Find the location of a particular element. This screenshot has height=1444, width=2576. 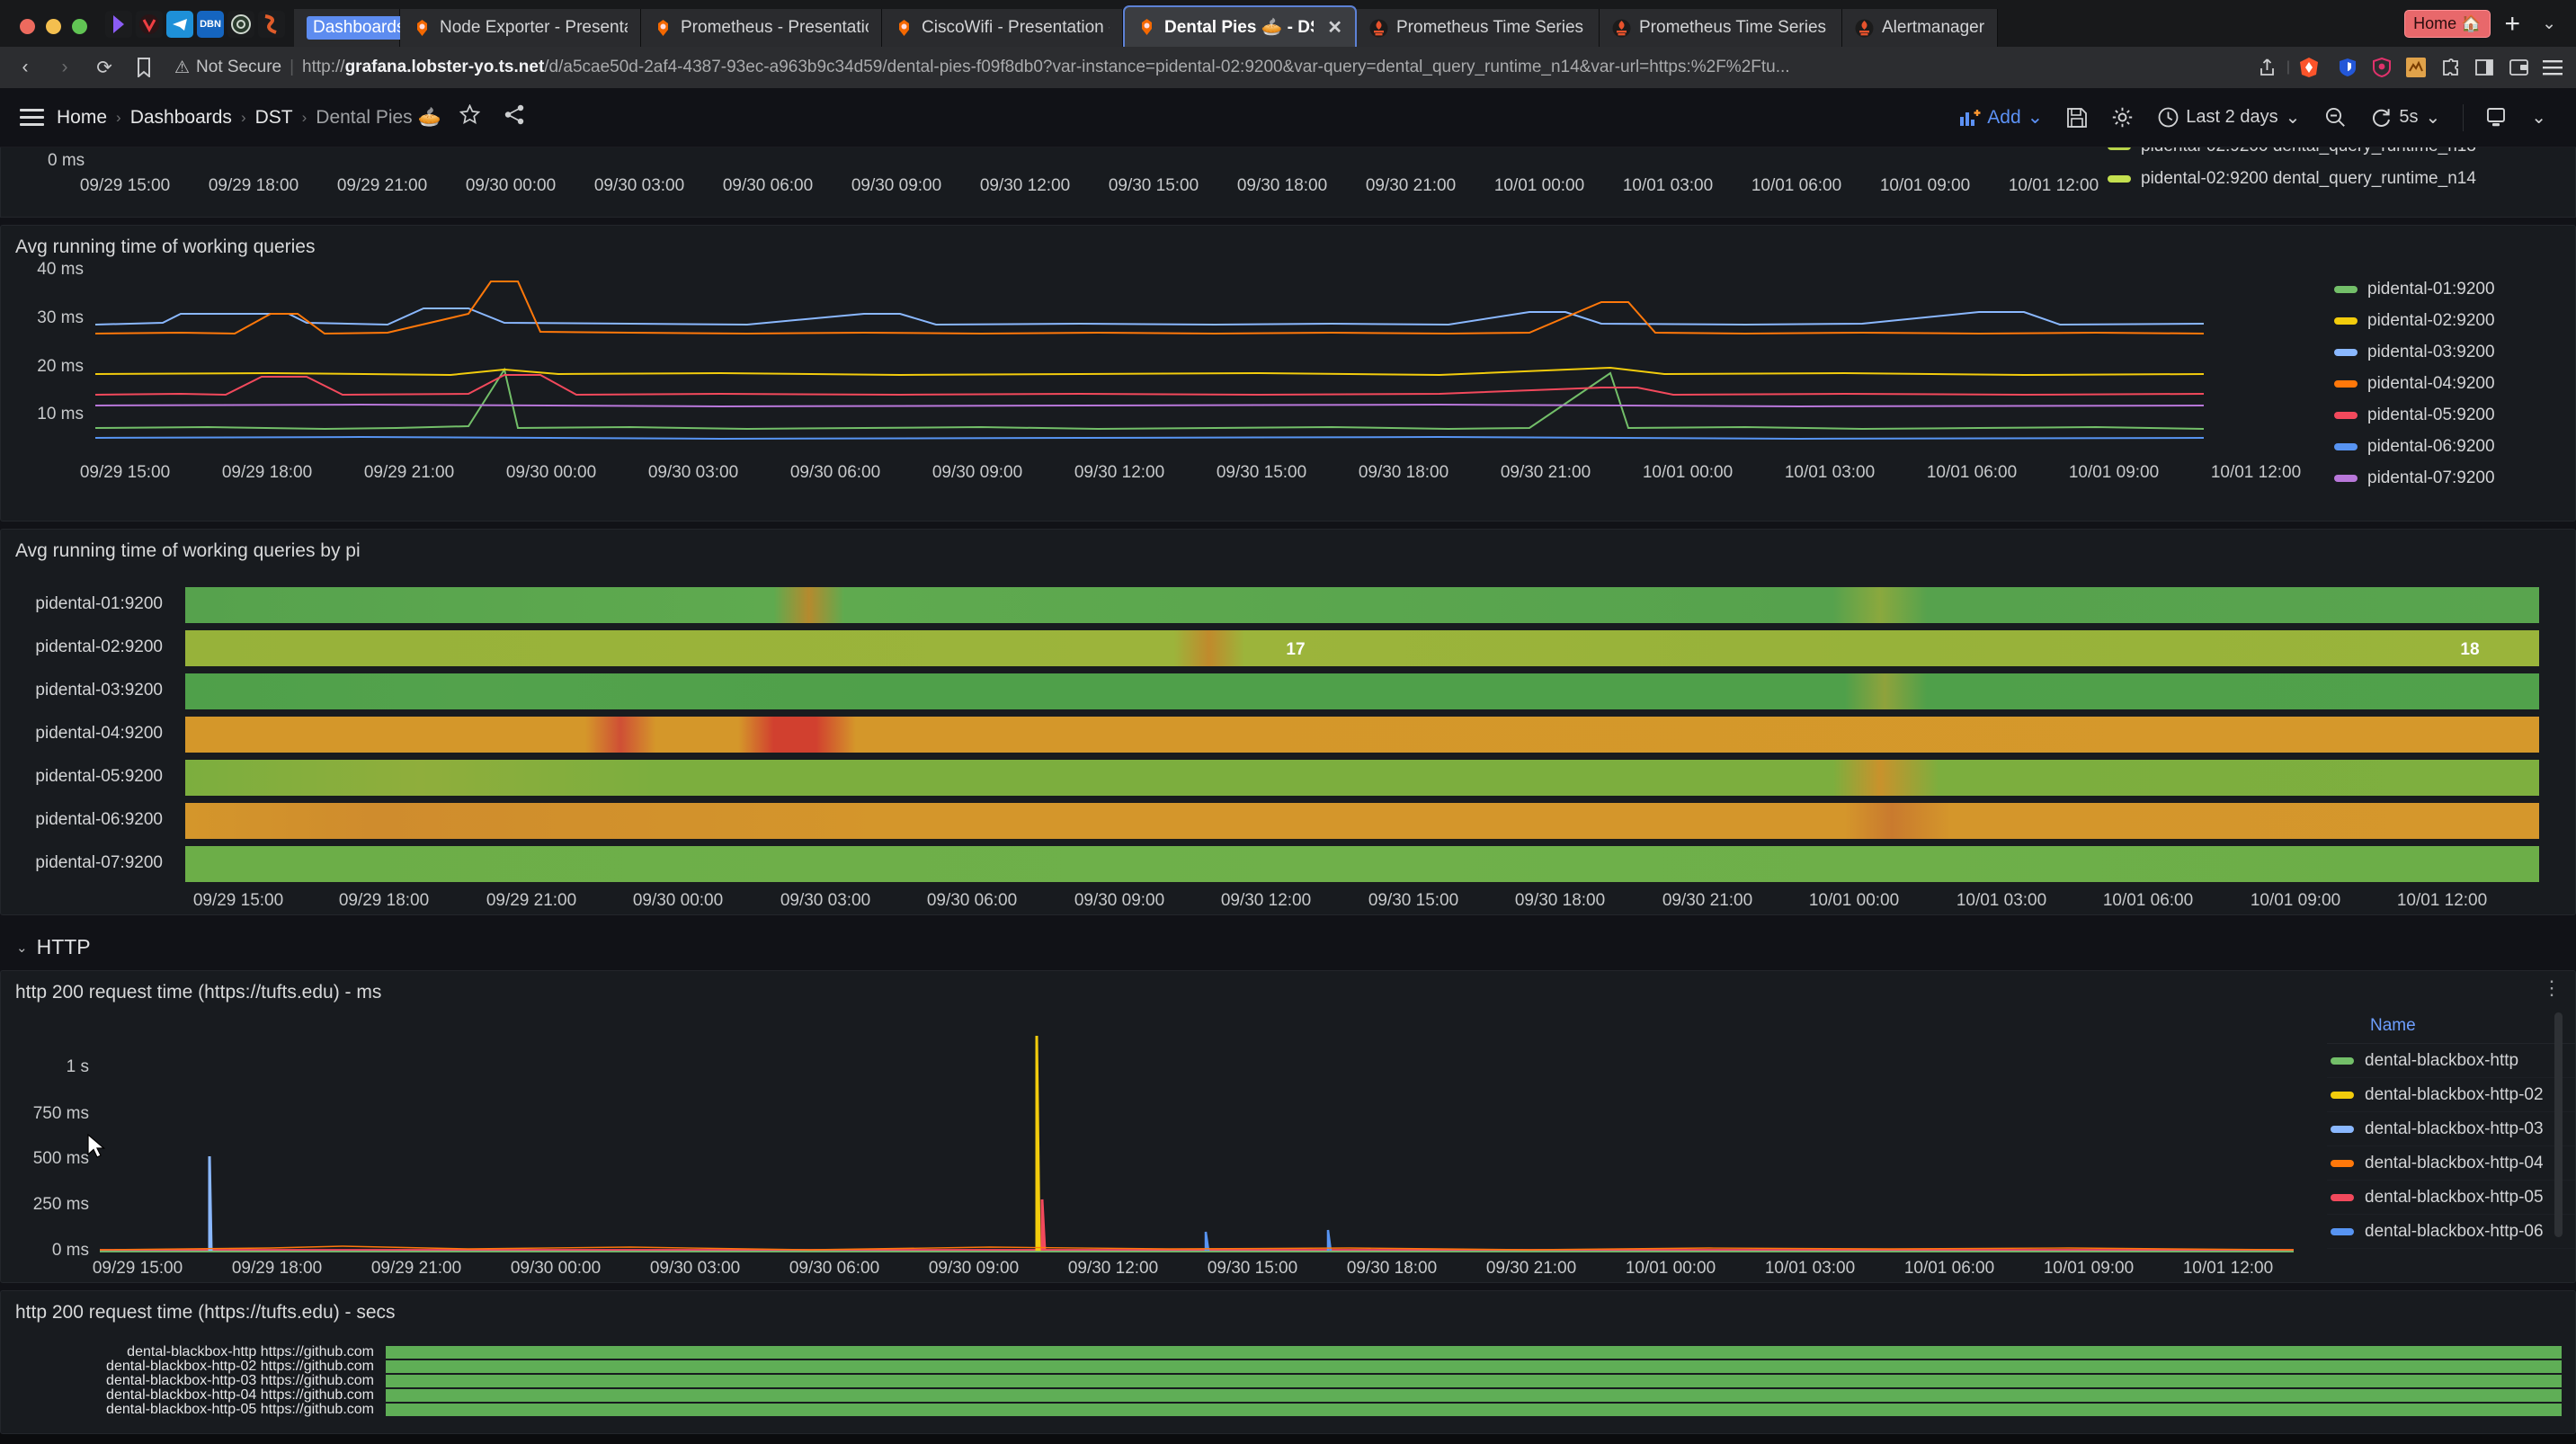

breadcrumb-item-dst: DST is located at coordinates (274, 118).